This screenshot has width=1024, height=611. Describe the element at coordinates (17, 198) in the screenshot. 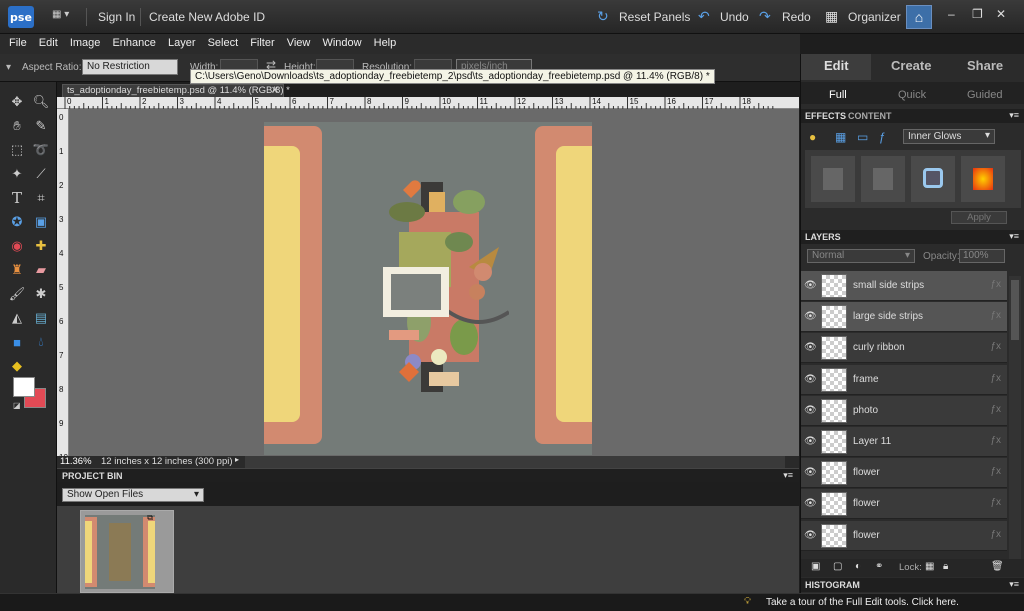

I see `type-tool-icon: T` at that location.